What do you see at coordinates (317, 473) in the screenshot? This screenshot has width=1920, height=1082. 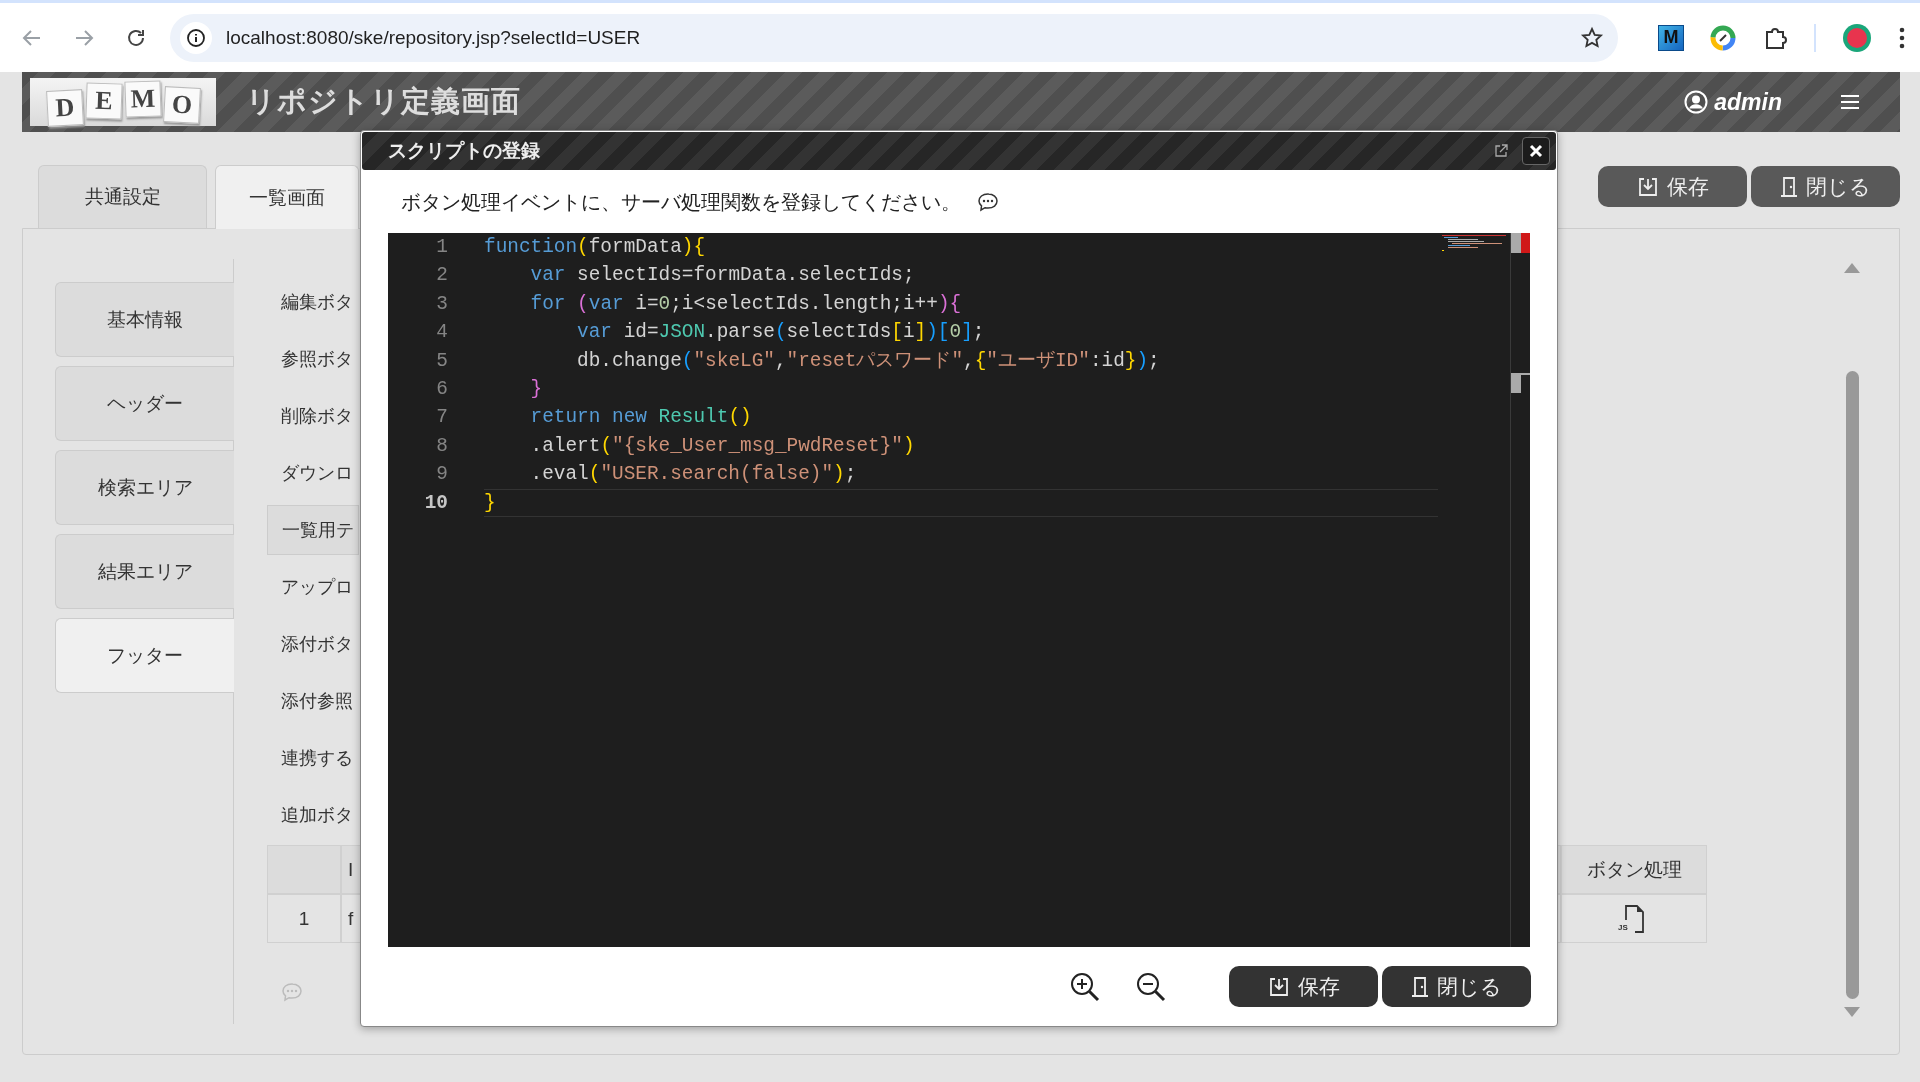 I see `setting-label: ダウンロ` at bounding box center [317, 473].